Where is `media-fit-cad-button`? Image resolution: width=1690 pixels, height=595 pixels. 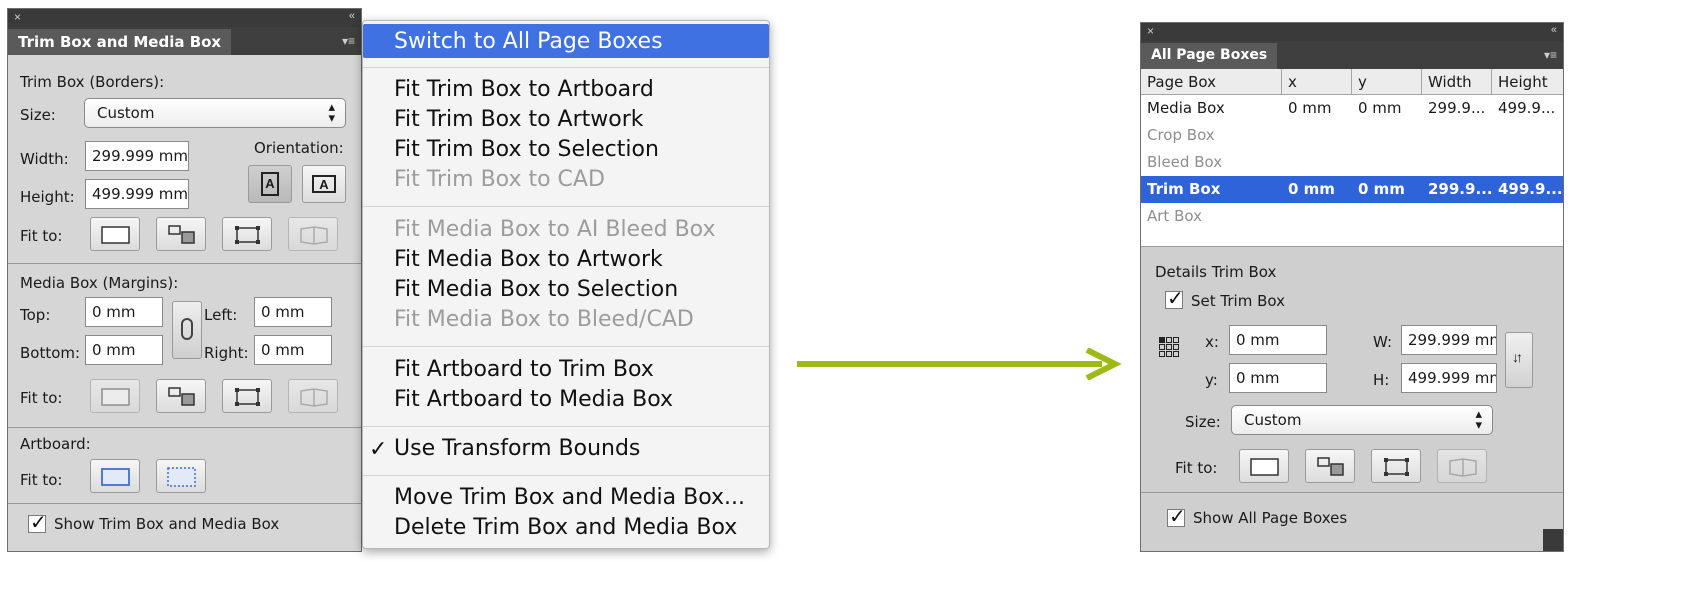 media-fit-cad-button is located at coordinates (313, 396).